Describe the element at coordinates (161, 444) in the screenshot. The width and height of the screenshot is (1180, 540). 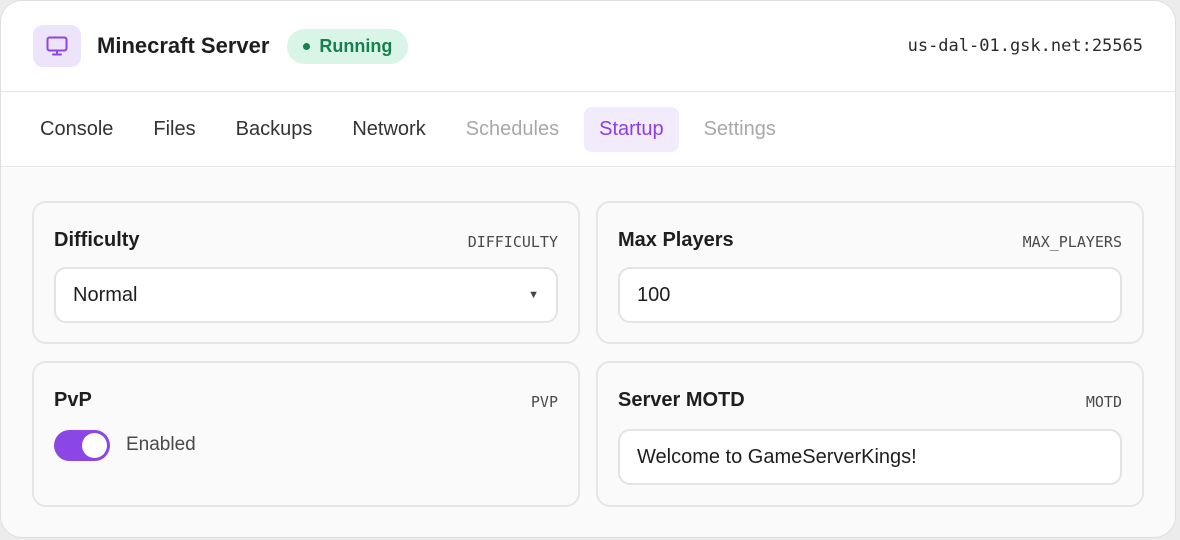
I see `pvp-state-label: Enabled` at that location.